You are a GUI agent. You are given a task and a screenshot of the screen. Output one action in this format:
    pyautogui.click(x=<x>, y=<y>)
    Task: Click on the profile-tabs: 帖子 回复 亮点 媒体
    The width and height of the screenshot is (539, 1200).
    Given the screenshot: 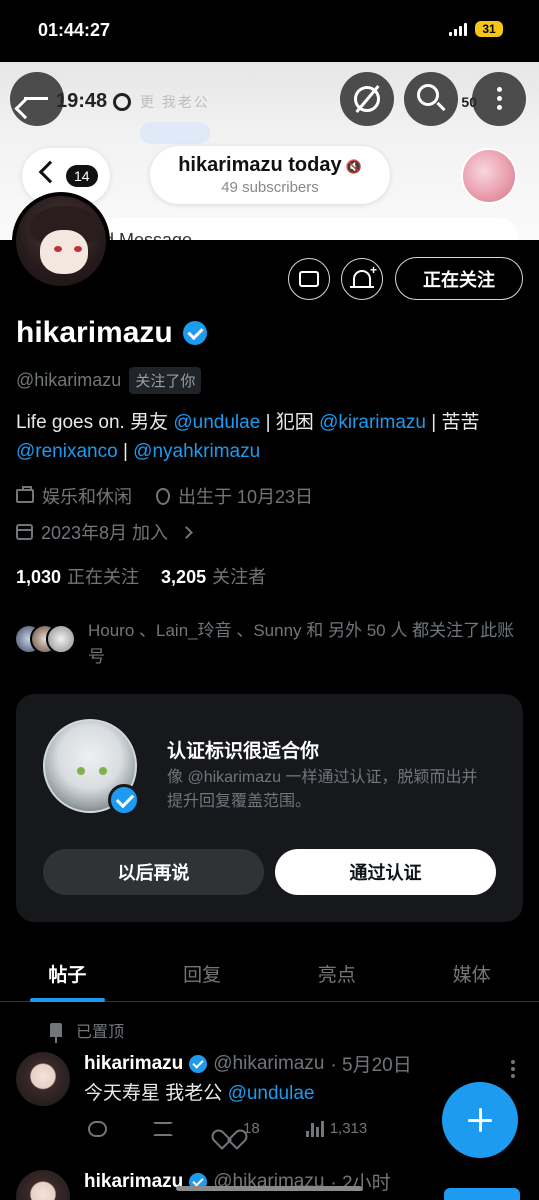 What is the action you would take?
    pyautogui.click(x=269, y=973)
    